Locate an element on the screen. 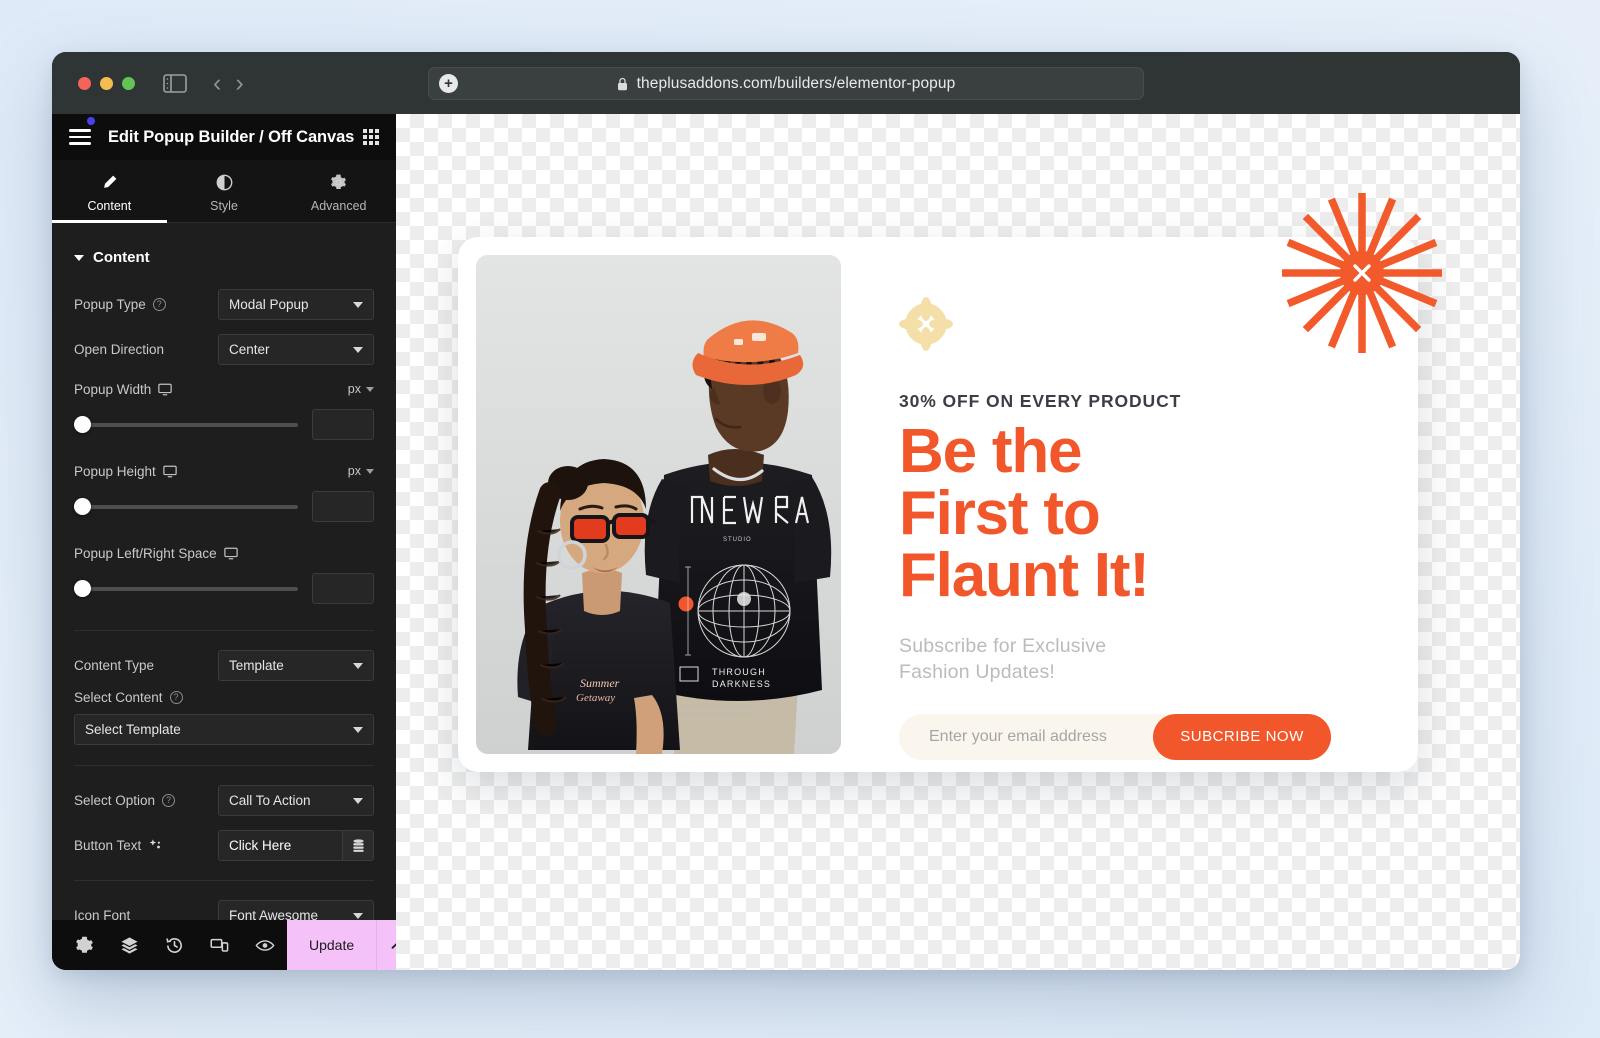 The image size is (1600, 1038). subhead-line-1: Subscribe for Exclusive is located at coordinates (1003, 646).